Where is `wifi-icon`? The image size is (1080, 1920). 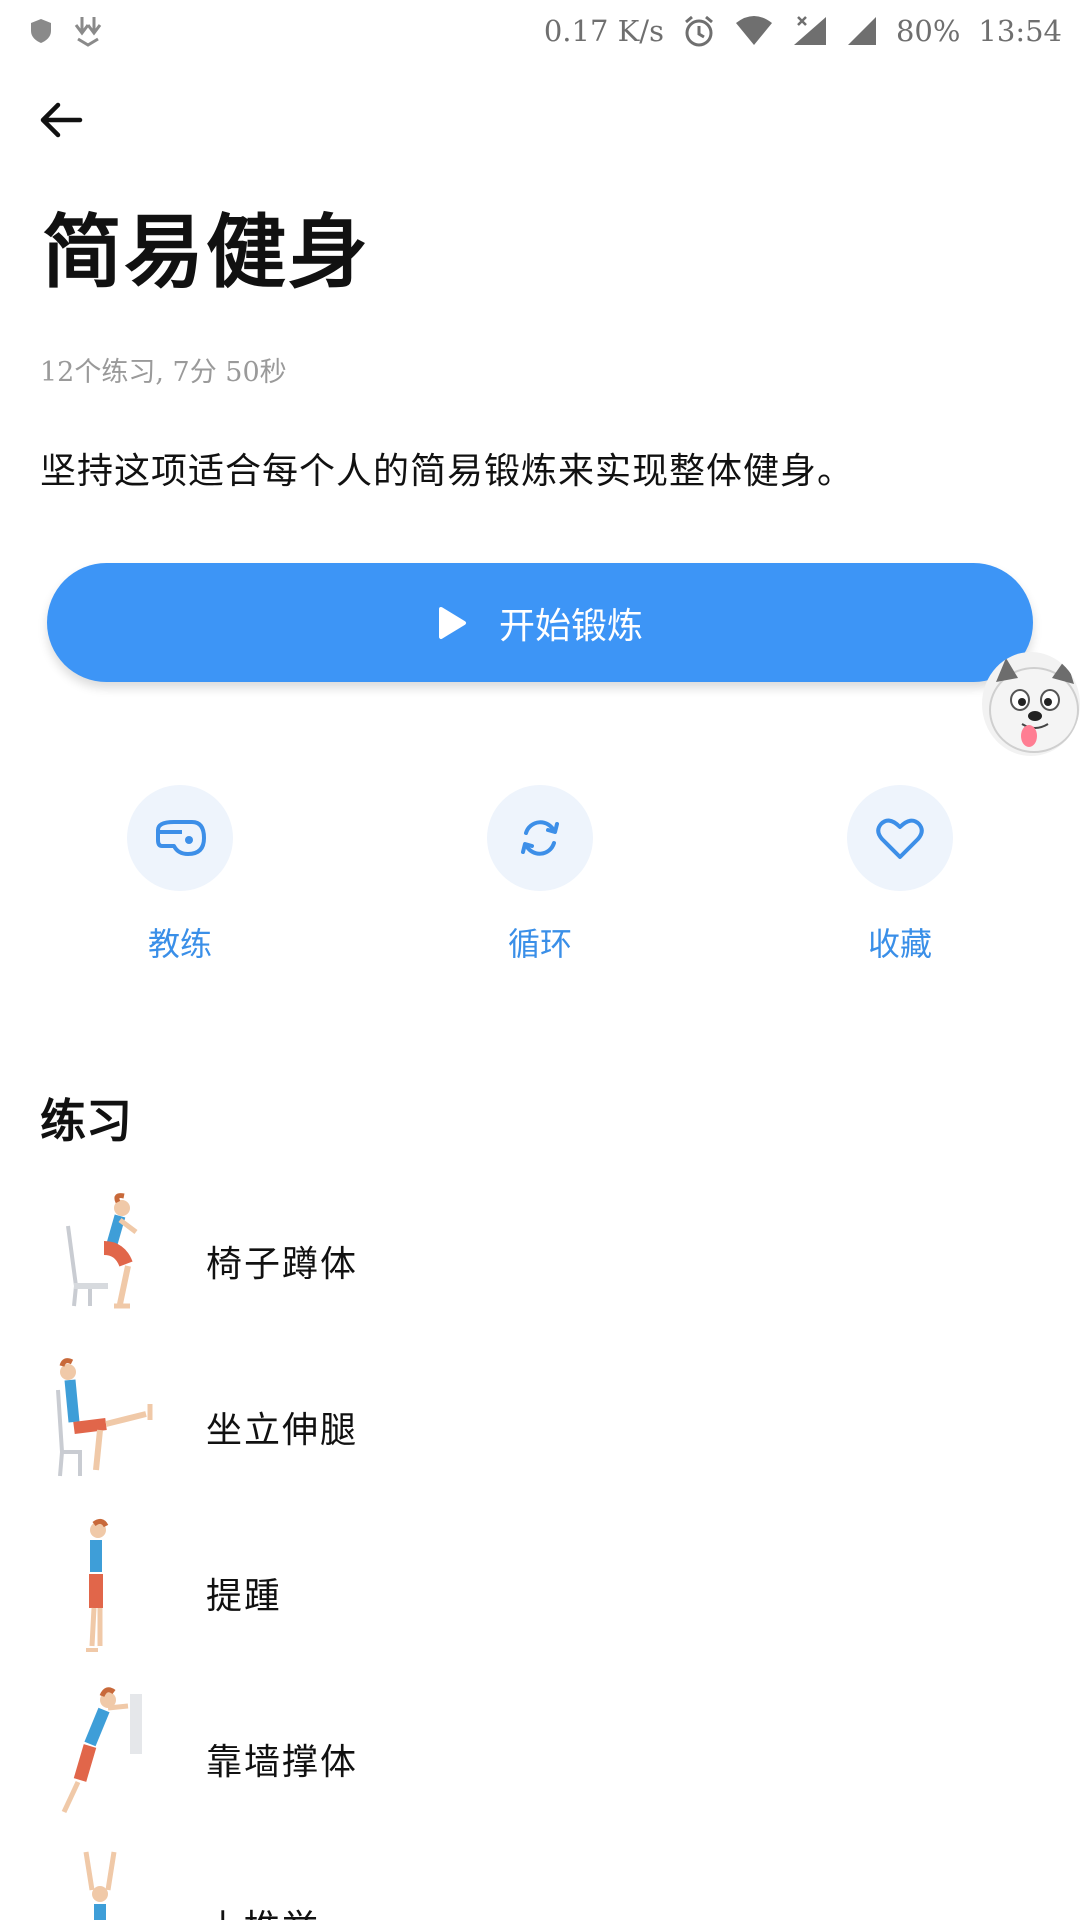 wifi-icon is located at coordinates (754, 31).